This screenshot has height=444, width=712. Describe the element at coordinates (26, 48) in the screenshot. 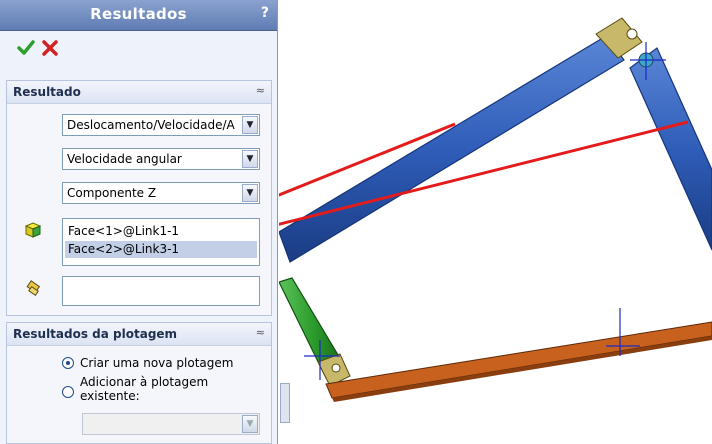

I see `check-icon` at that location.